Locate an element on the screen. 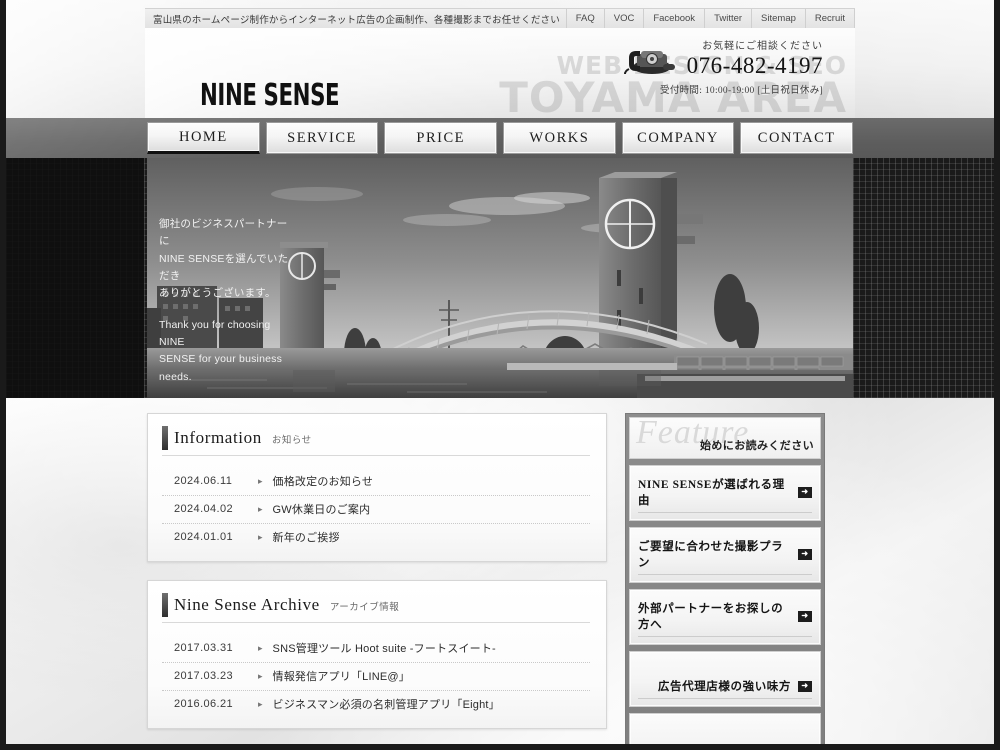 The height and width of the screenshot is (750, 1000). information-title: Information is located at coordinates (218, 437).